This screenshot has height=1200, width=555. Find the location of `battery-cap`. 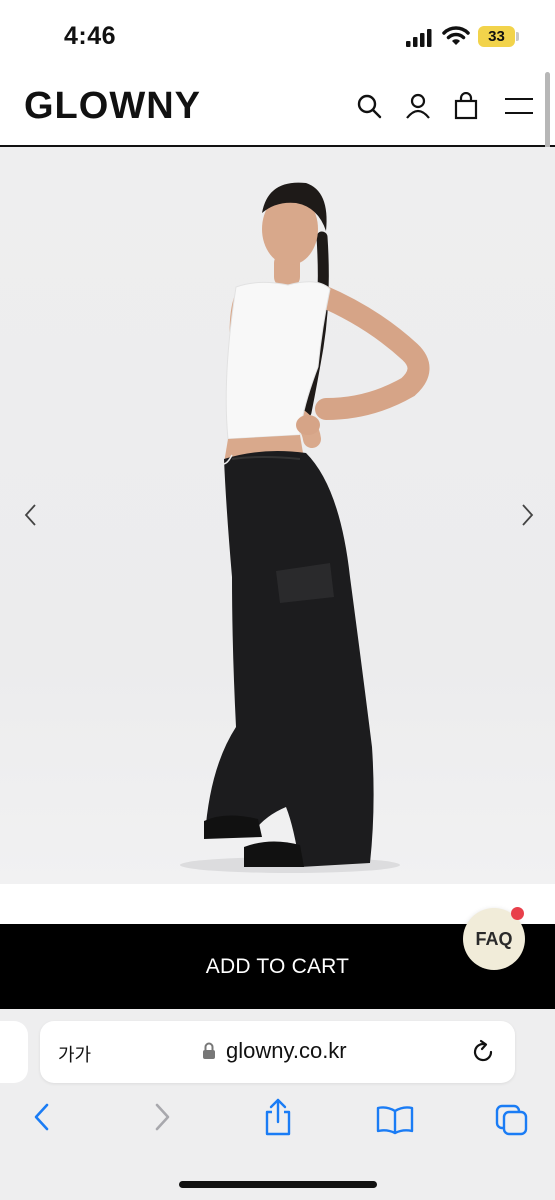

battery-cap is located at coordinates (517, 36).